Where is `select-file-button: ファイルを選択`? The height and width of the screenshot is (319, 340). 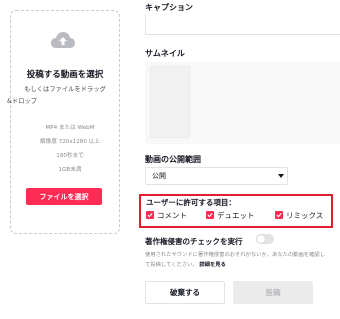 select-file-button: ファイルを選択 is located at coordinates (64, 196).